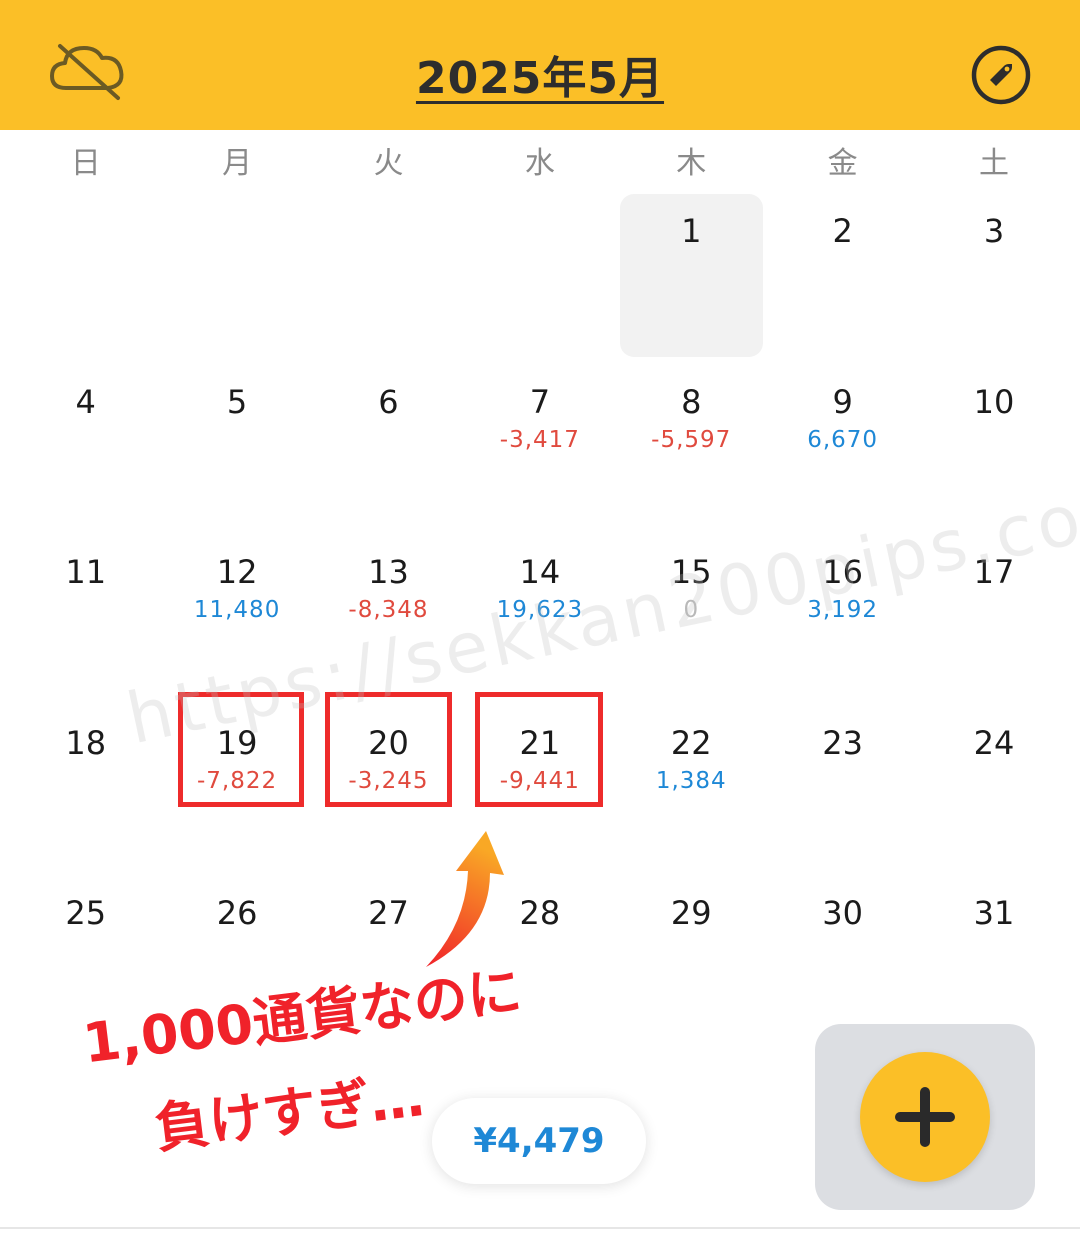  Describe the element at coordinates (994, 231) in the screenshot. I see `day-number: 3` at that location.